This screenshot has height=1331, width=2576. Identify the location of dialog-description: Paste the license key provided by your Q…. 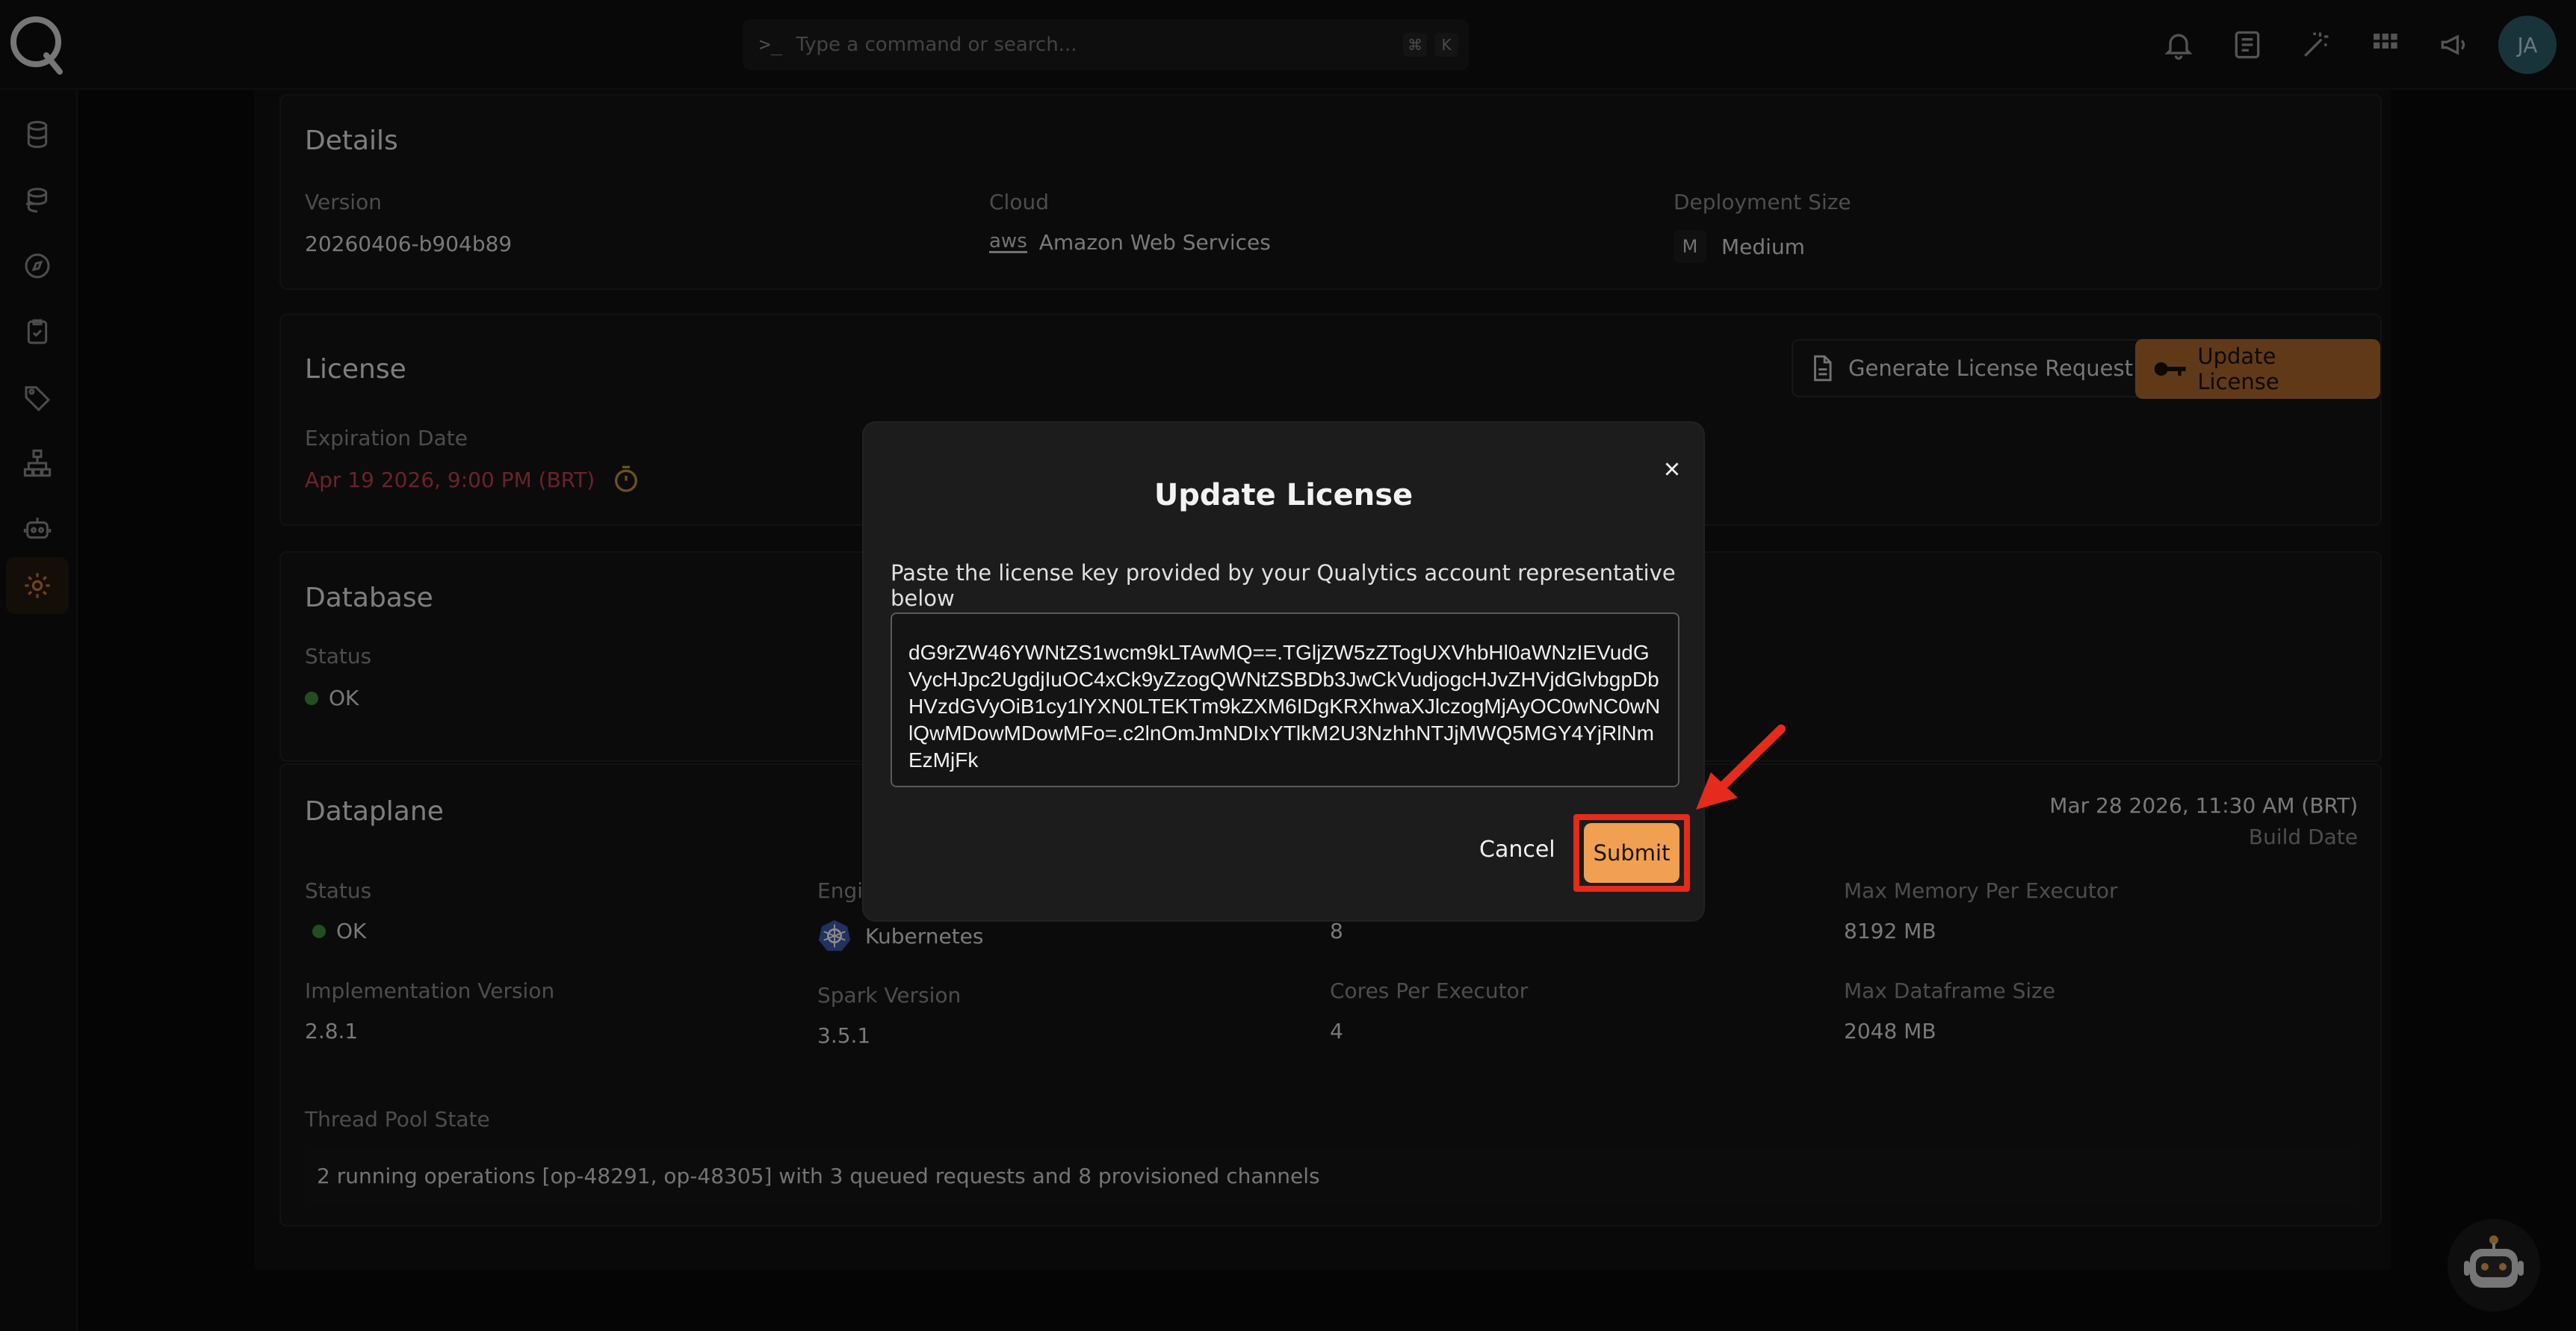
(1283, 585).